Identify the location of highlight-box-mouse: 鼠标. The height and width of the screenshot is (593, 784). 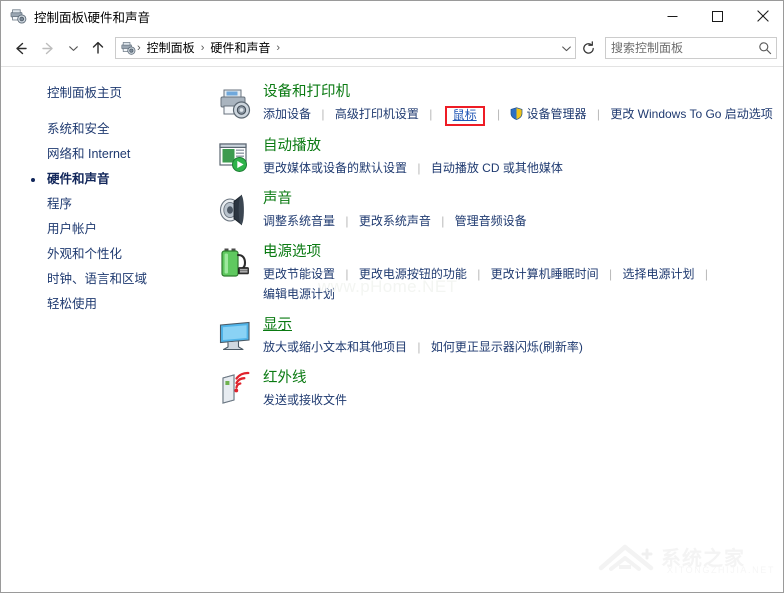
(464, 116).